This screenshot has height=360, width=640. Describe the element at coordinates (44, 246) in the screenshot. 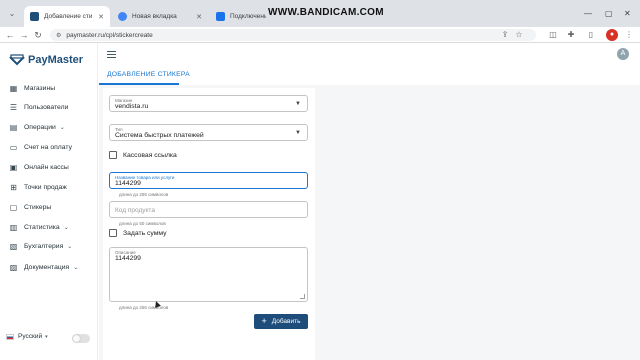

I see `sidebar-item-label: Бухгалтерия` at that location.